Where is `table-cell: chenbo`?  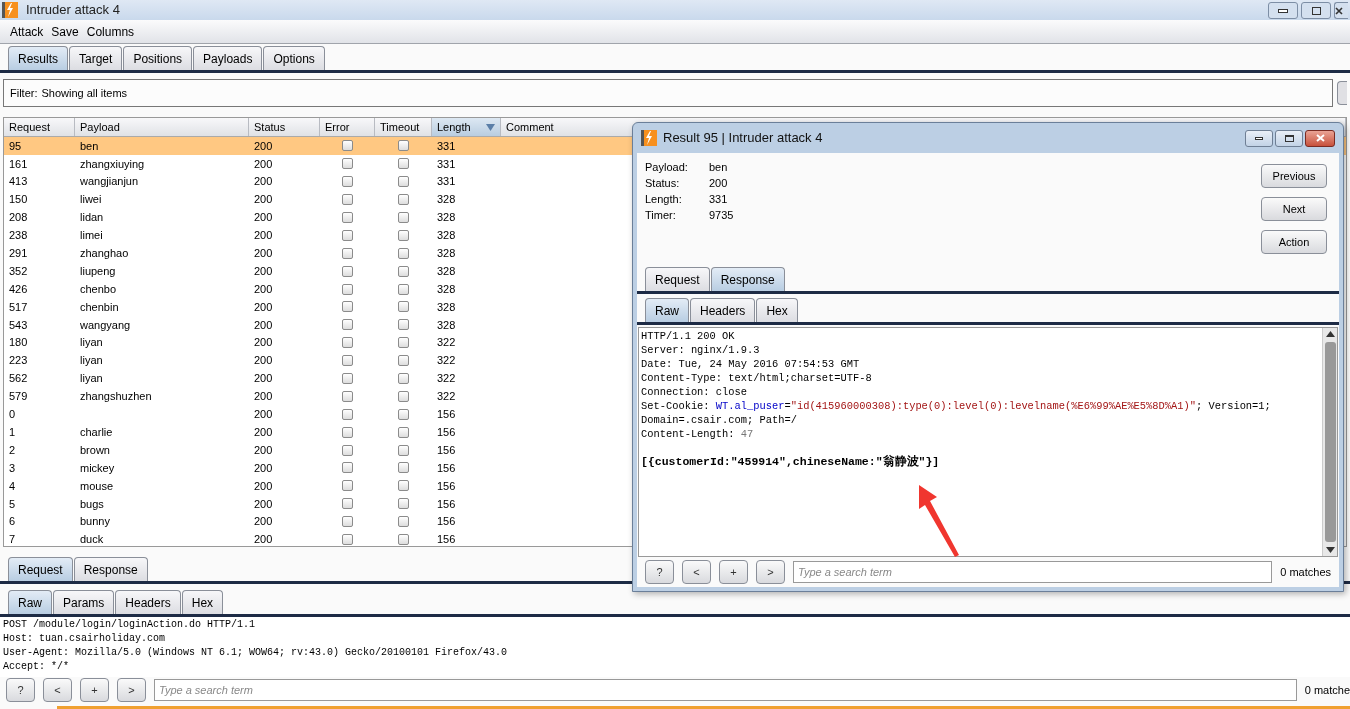 table-cell: chenbo is located at coordinates (98, 288).